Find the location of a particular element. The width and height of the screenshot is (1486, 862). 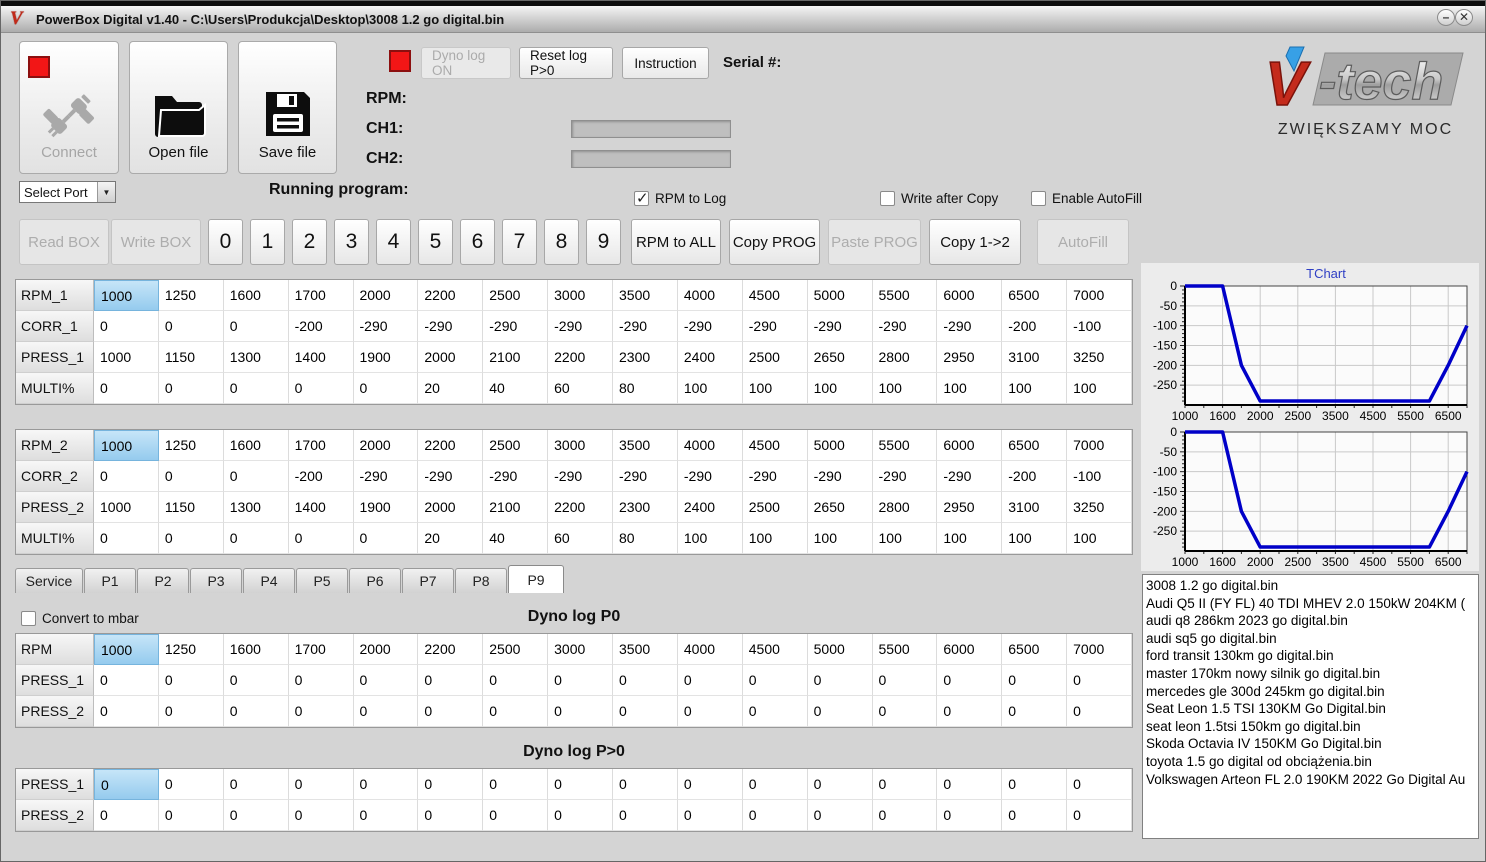

cell-PRESS_1-10: 2500 is located at coordinates (775, 357).